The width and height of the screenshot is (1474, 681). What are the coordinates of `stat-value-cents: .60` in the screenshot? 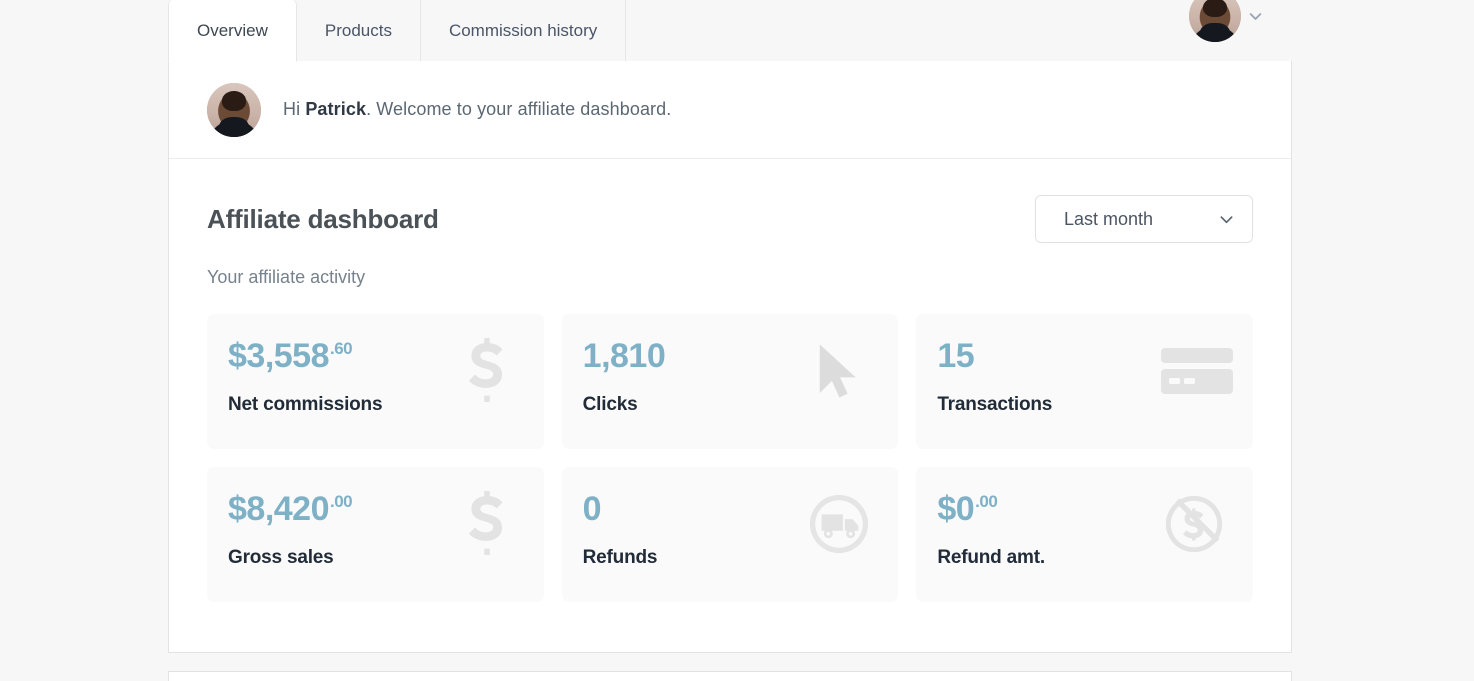 It's located at (341, 348).